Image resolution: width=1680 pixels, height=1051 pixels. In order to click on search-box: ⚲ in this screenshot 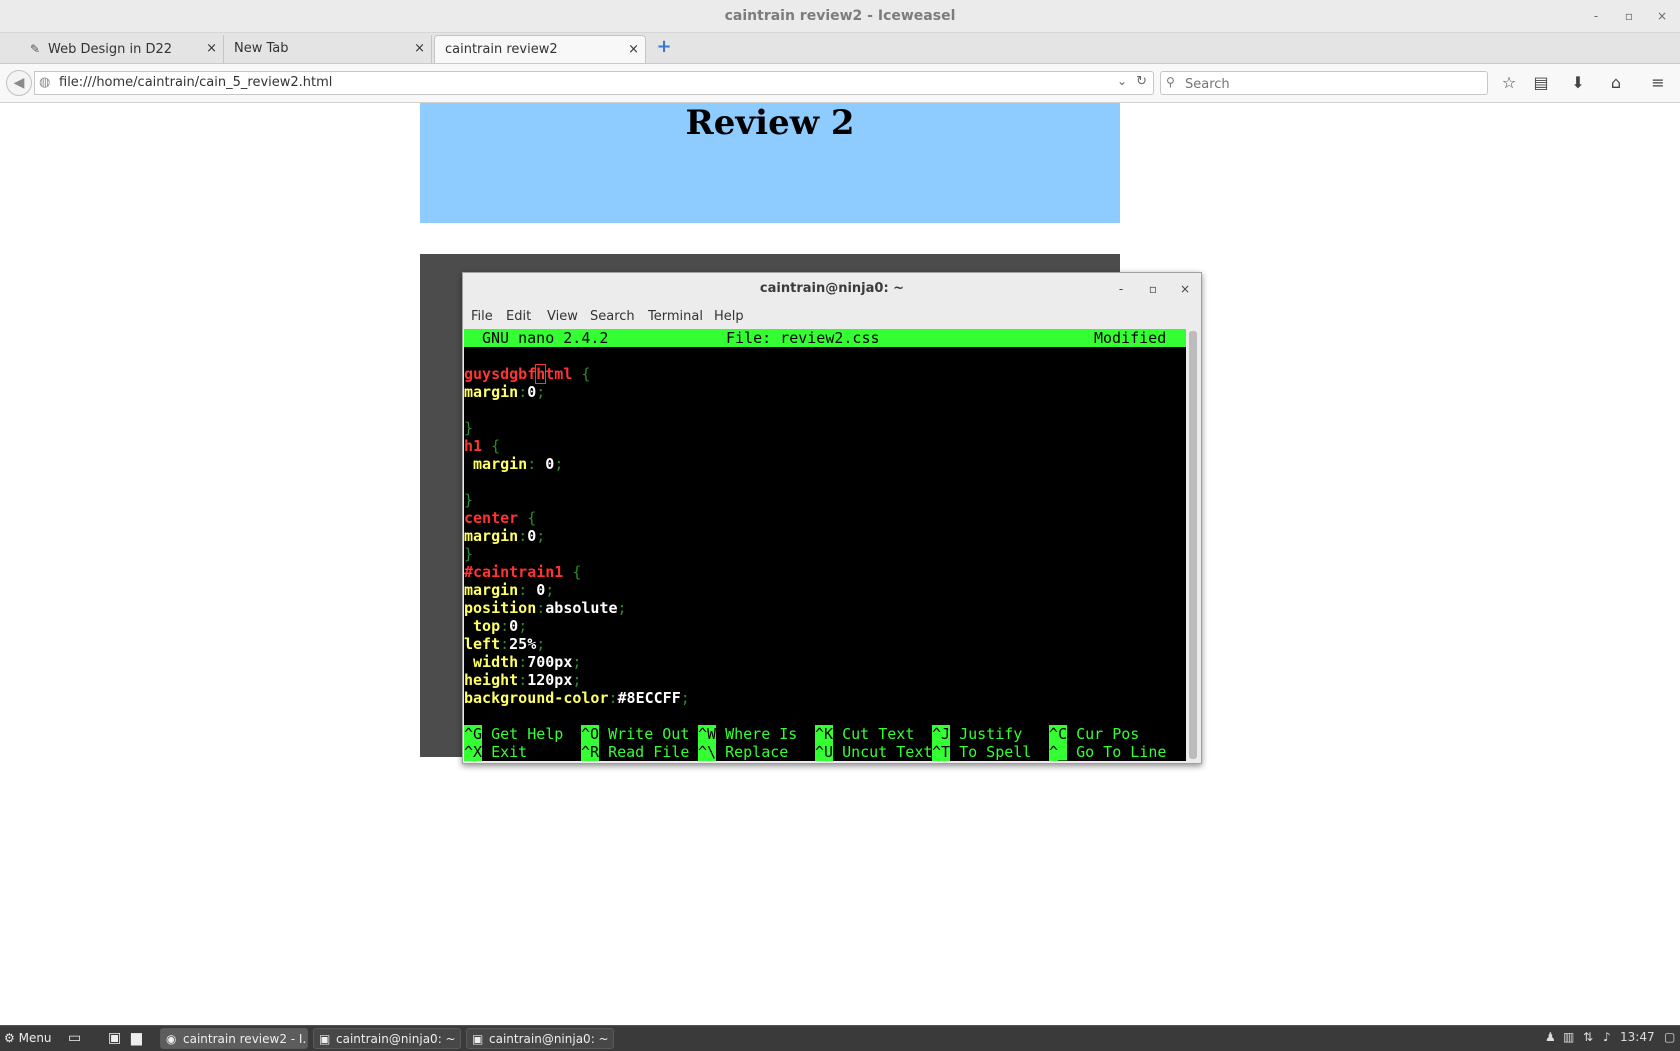, I will do `click(1324, 83)`.